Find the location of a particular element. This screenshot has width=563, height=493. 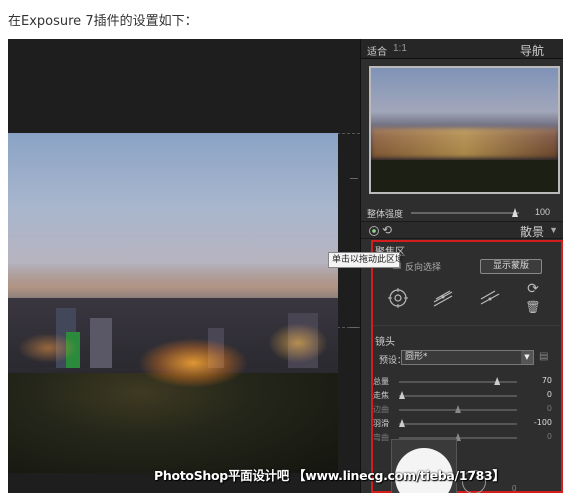

trash-icon: 🗑 is located at coordinates (533, 307).